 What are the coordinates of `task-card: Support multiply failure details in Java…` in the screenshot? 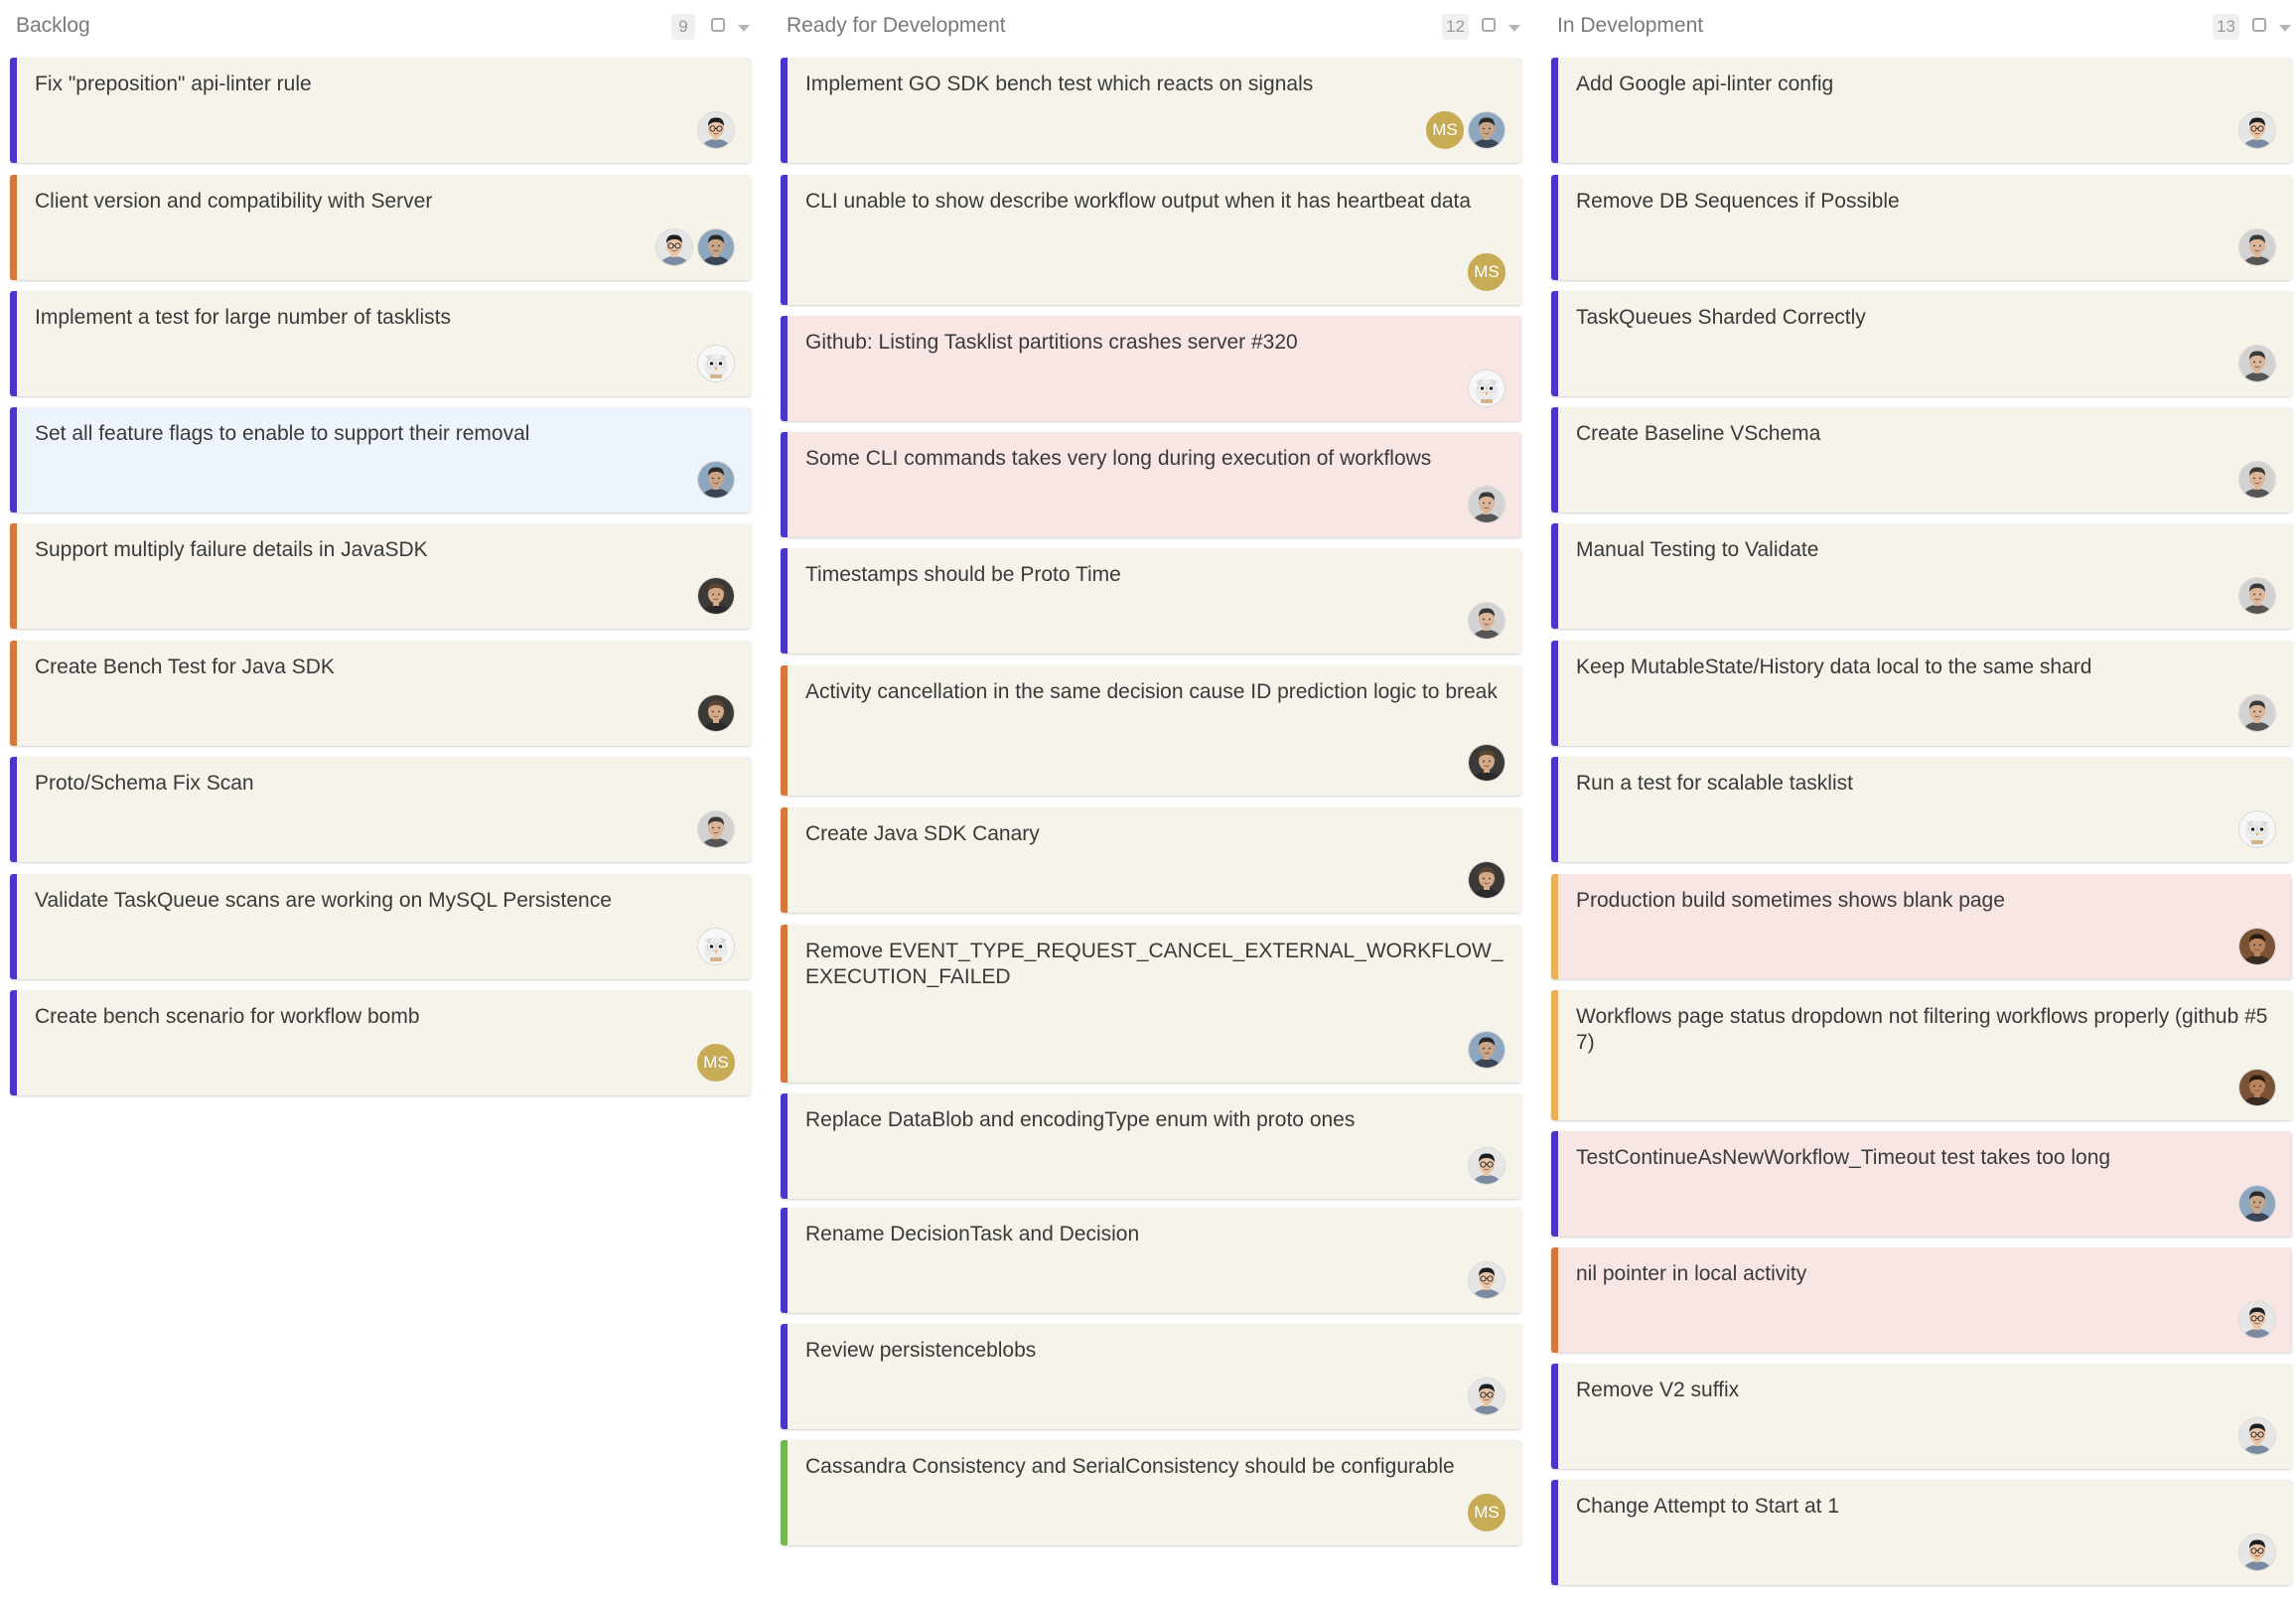 It's located at (380, 576).